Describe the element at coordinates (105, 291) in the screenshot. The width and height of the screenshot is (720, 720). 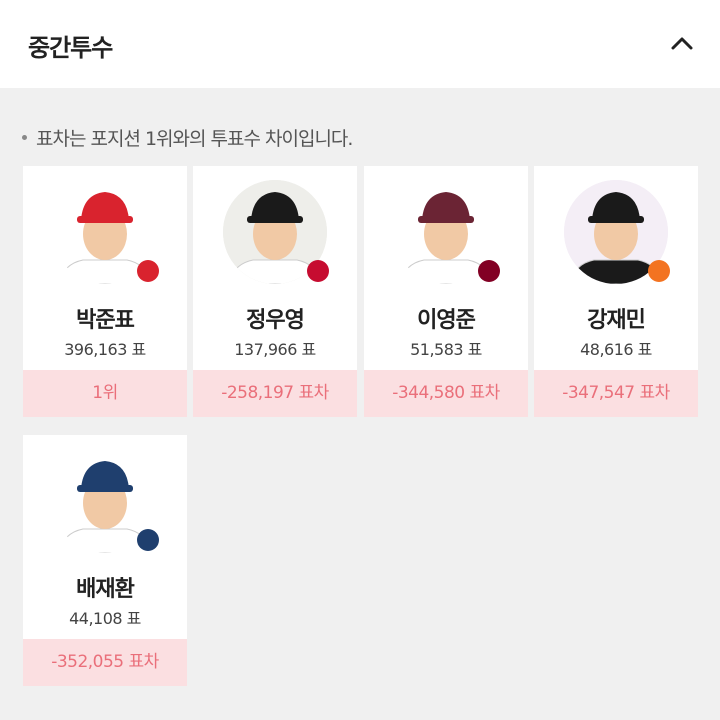
I see `player-card: 박준표 396,163 표 1위` at that location.